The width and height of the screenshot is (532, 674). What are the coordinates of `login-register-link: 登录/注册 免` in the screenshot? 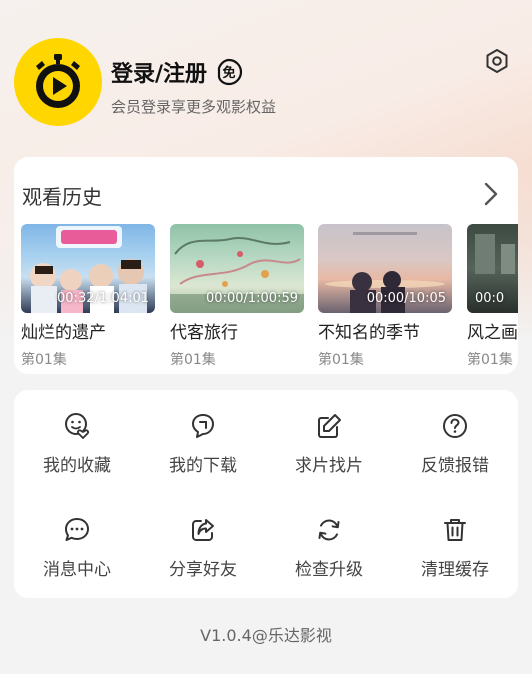 It's located at (177, 72).